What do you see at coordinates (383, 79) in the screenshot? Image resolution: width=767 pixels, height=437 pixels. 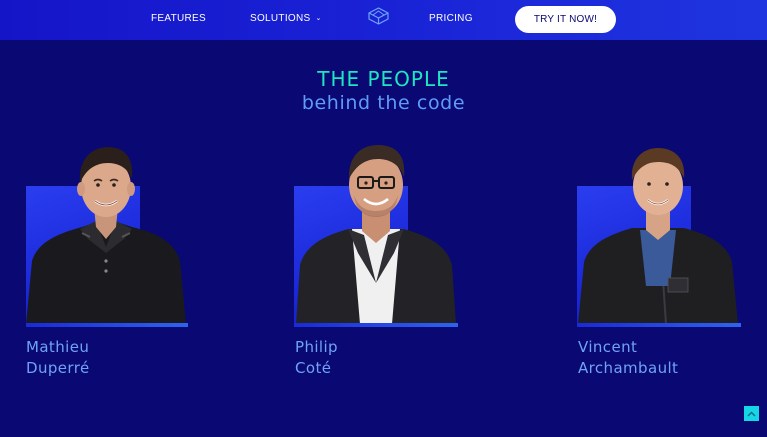 I see `section-title: THE PEOPLE` at bounding box center [383, 79].